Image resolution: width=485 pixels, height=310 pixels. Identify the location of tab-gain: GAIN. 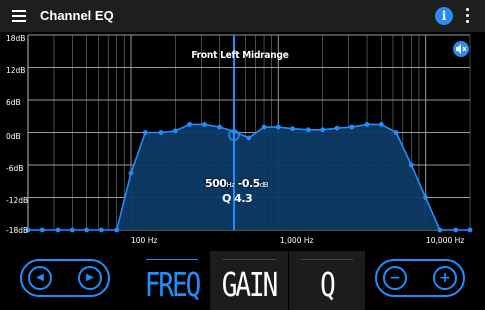
(249, 280).